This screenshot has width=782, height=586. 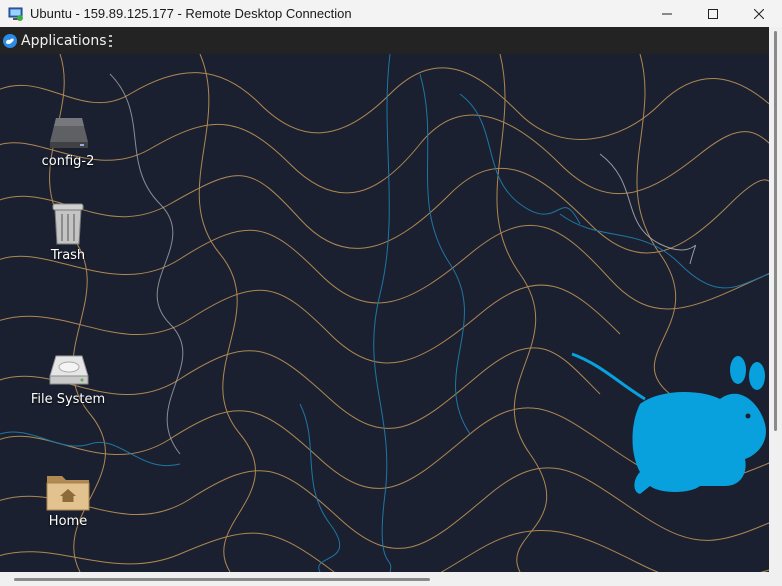 I want to click on horizontal-scrollbar-thumb, so click(x=222, y=579).